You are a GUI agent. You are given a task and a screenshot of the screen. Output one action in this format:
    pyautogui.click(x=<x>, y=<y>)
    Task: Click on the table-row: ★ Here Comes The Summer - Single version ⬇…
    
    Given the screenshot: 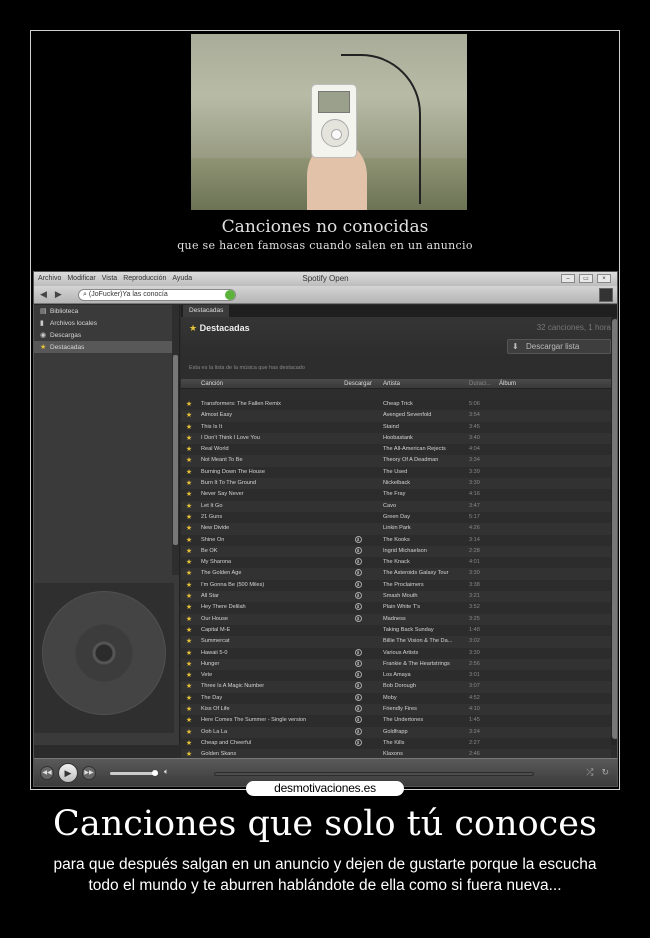 What is the action you would take?
    pyautogui.click(x=396, y=721)
    